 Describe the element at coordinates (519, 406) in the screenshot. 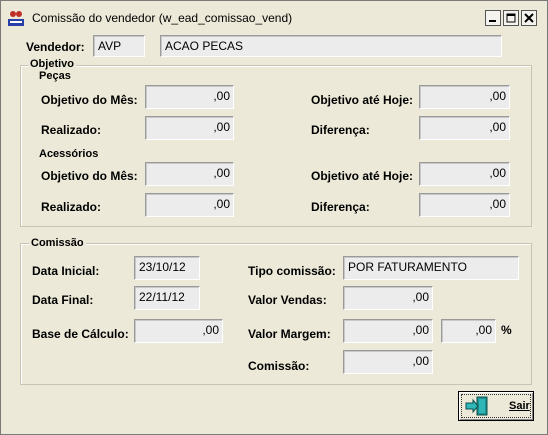

I see `sair-label: Sair` at that location.